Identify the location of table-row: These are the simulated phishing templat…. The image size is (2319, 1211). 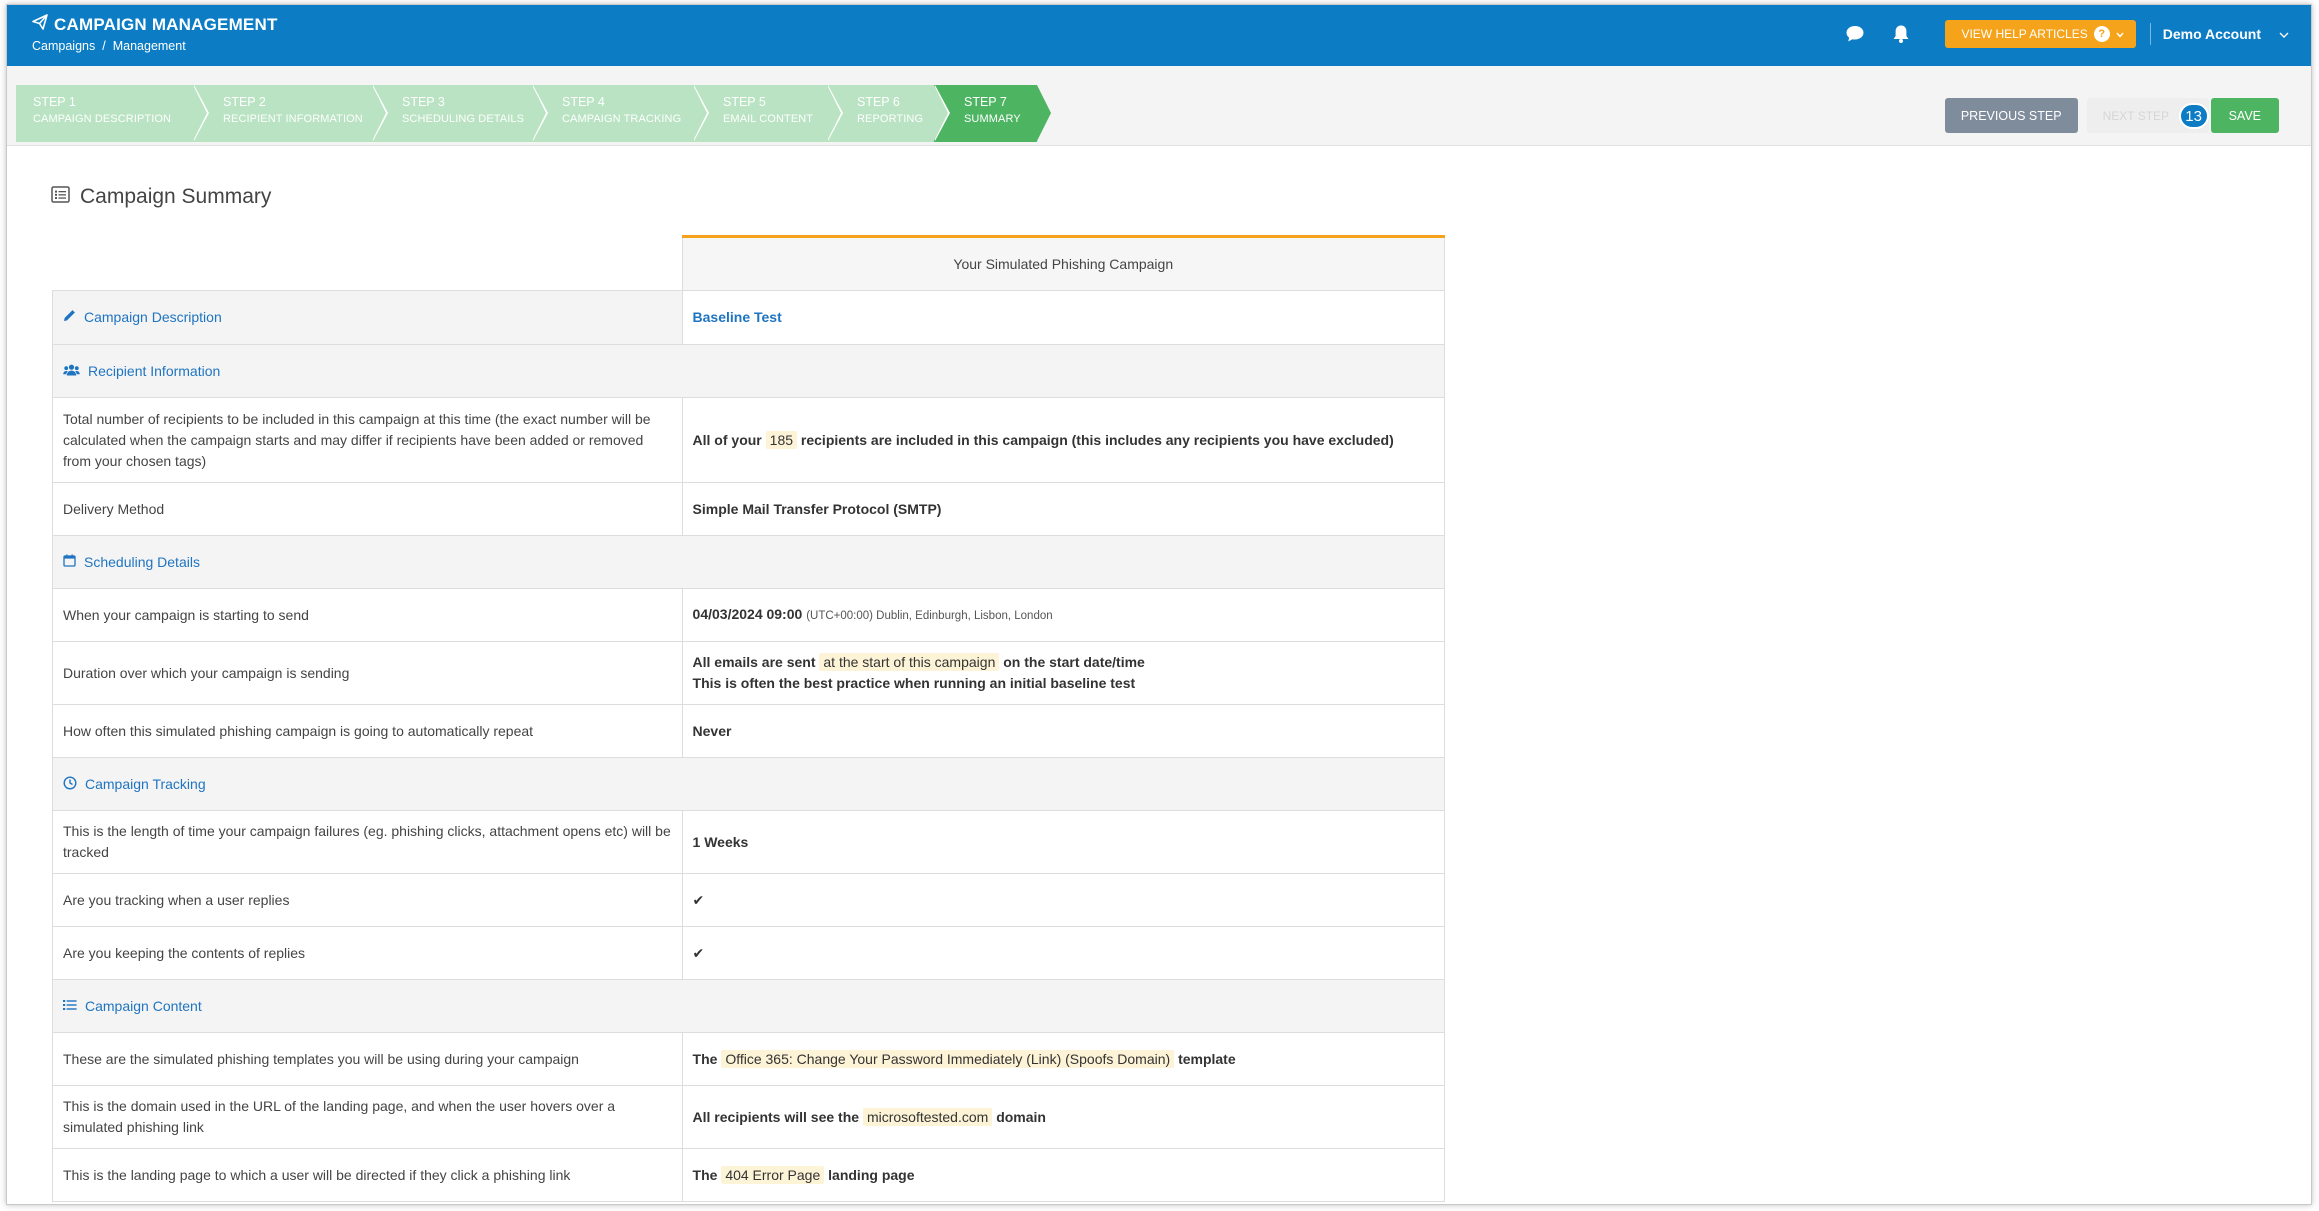
(749, 1059).